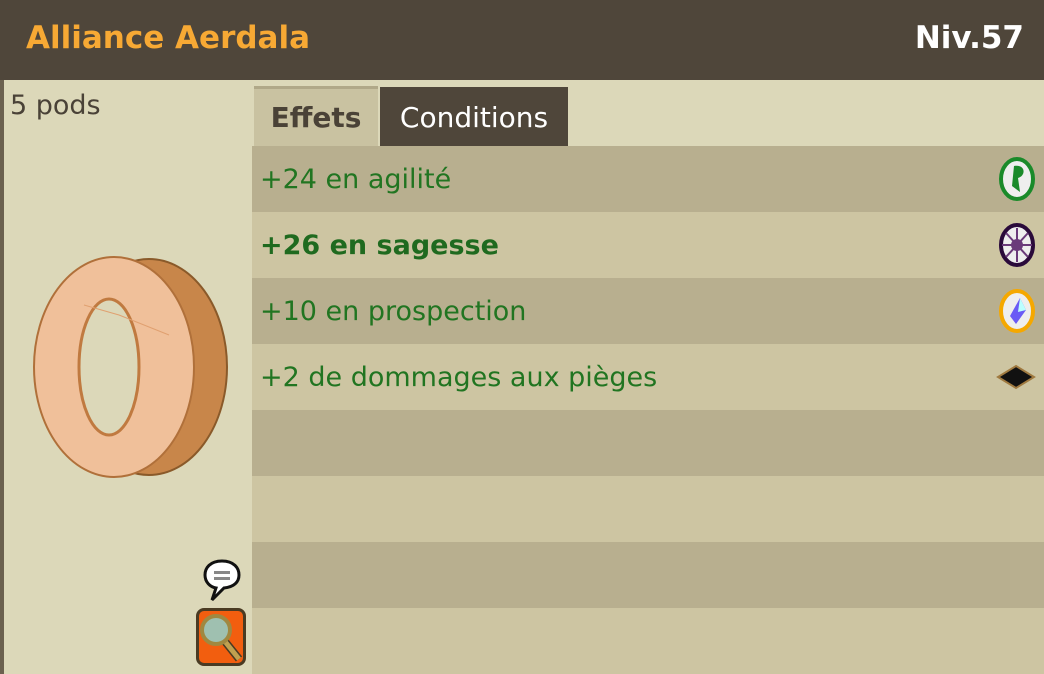  I want to click on item-title: Alliance Aerdala, so click(168, 38).